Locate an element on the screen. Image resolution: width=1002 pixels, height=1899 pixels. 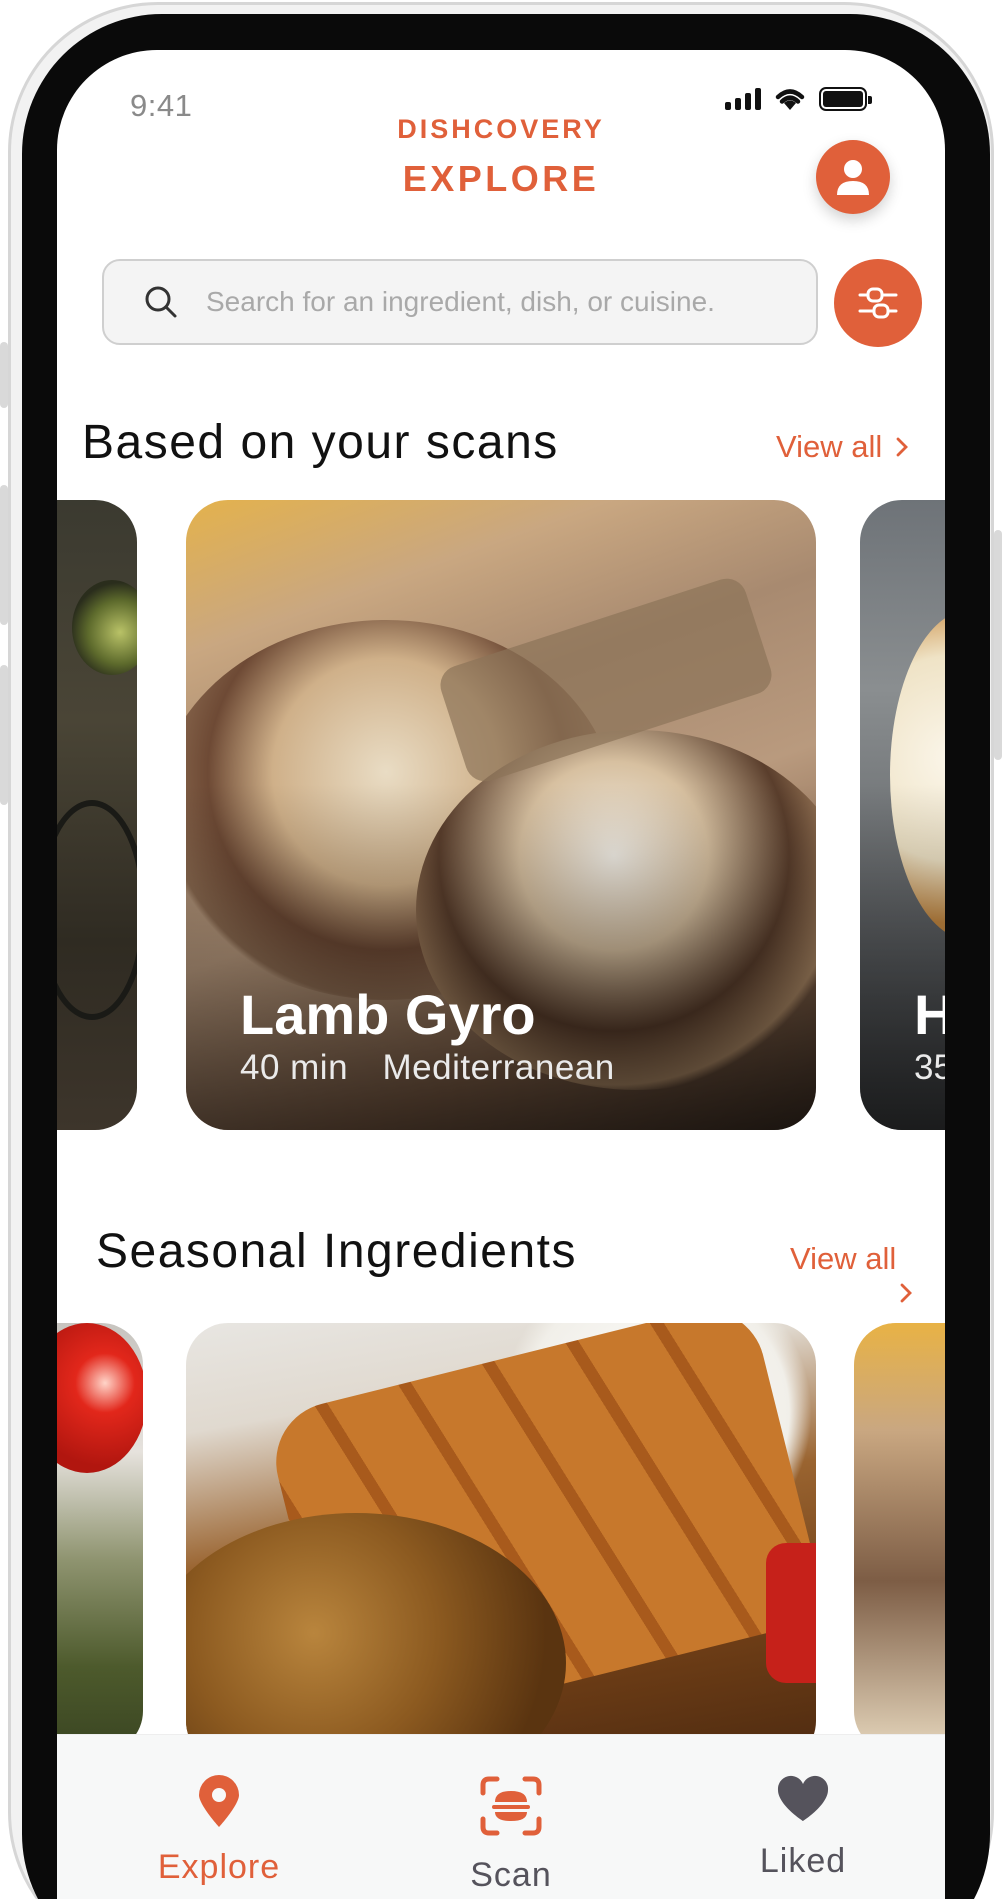
filter-sliders-icon is located at coordinates (878, 303).